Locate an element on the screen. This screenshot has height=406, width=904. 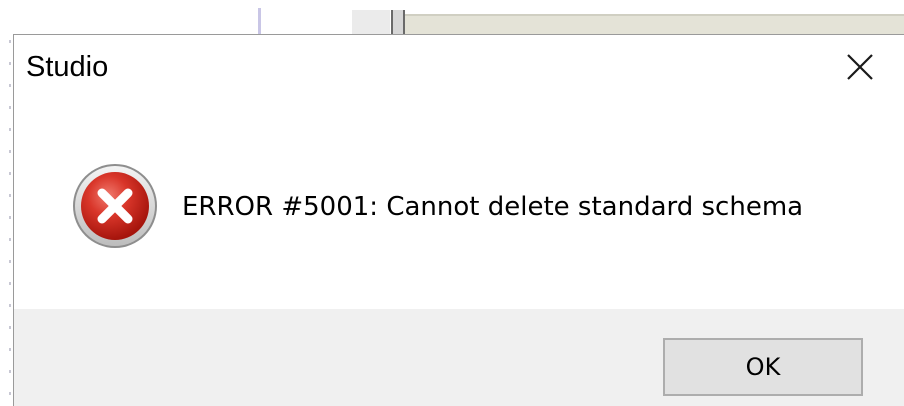
close-icon is located at coordinates (860, 67).